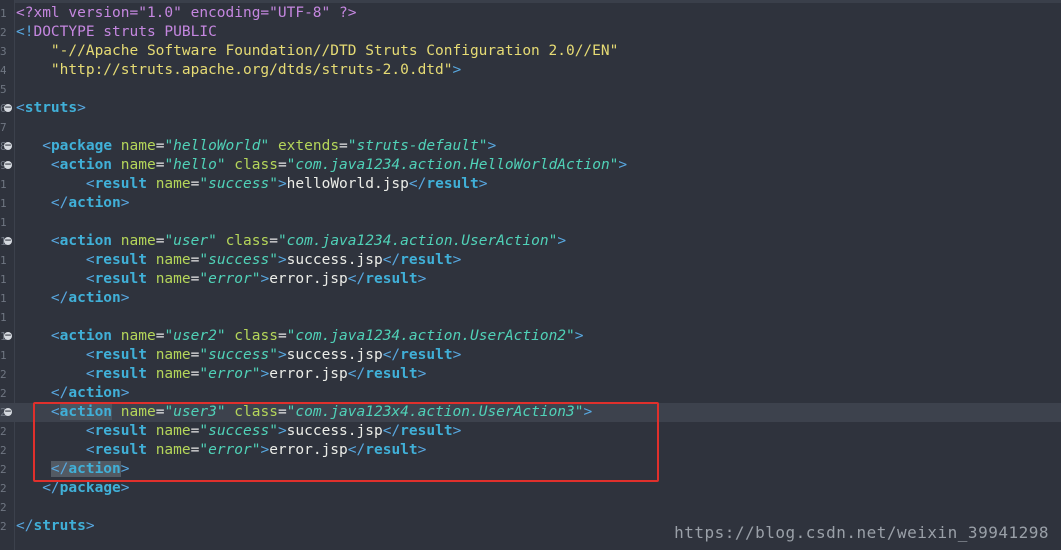 This screenshot has height=550, width=1061. What do you see at coordinates (273, 241) in the screenshot?
I see `code-token: =` at bounding box center [273, 241].